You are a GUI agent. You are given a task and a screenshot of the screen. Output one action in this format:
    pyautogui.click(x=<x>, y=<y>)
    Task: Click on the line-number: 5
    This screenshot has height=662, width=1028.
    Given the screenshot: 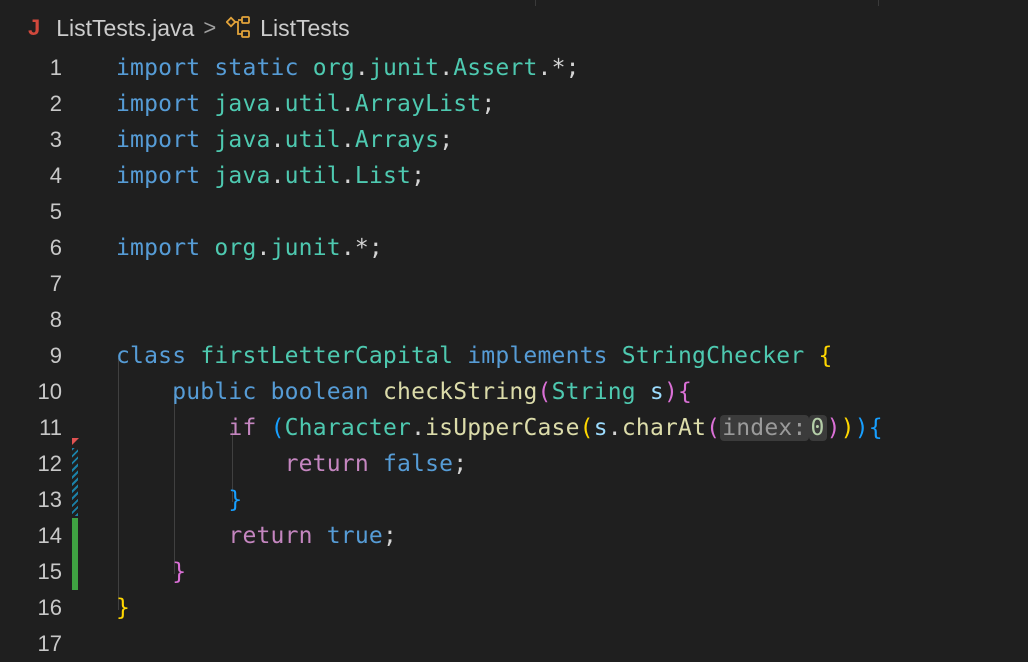 What is the action you would take?
    pyautogui.click(x=55, y=211)
    